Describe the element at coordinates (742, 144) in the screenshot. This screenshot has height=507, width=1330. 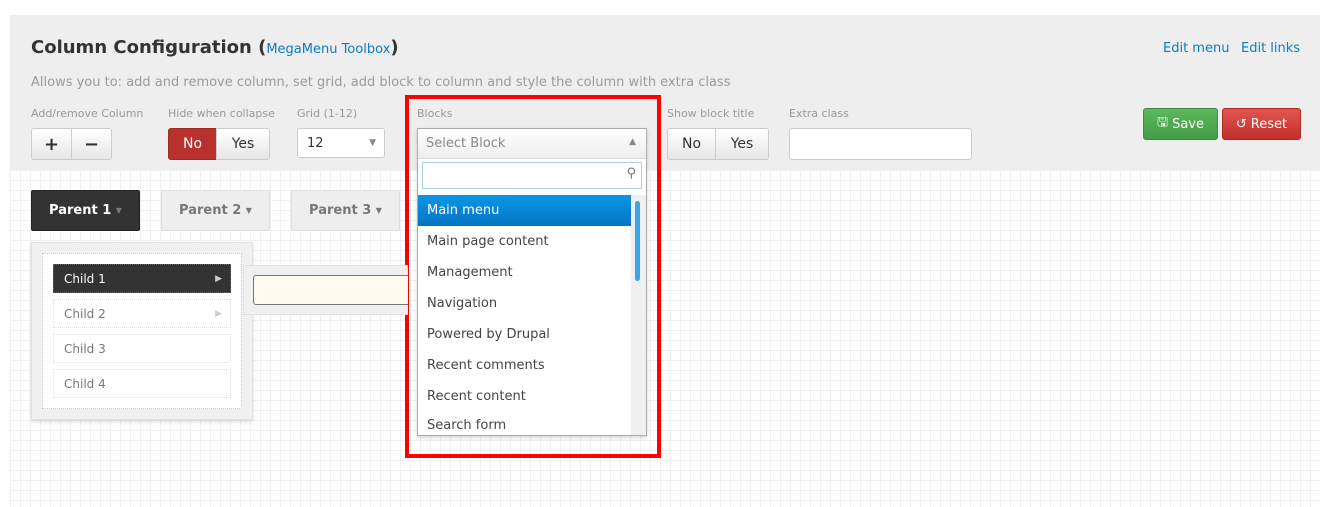
I see `show-title-yes-button: Yes` at that location.